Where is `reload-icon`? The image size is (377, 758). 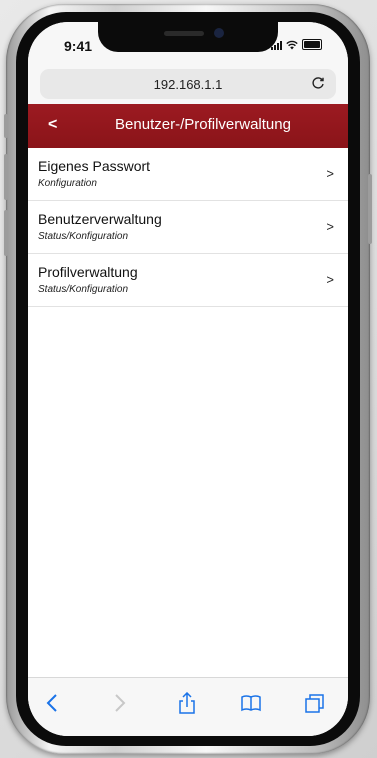
reload-icon is located at coordinates (318, 83).